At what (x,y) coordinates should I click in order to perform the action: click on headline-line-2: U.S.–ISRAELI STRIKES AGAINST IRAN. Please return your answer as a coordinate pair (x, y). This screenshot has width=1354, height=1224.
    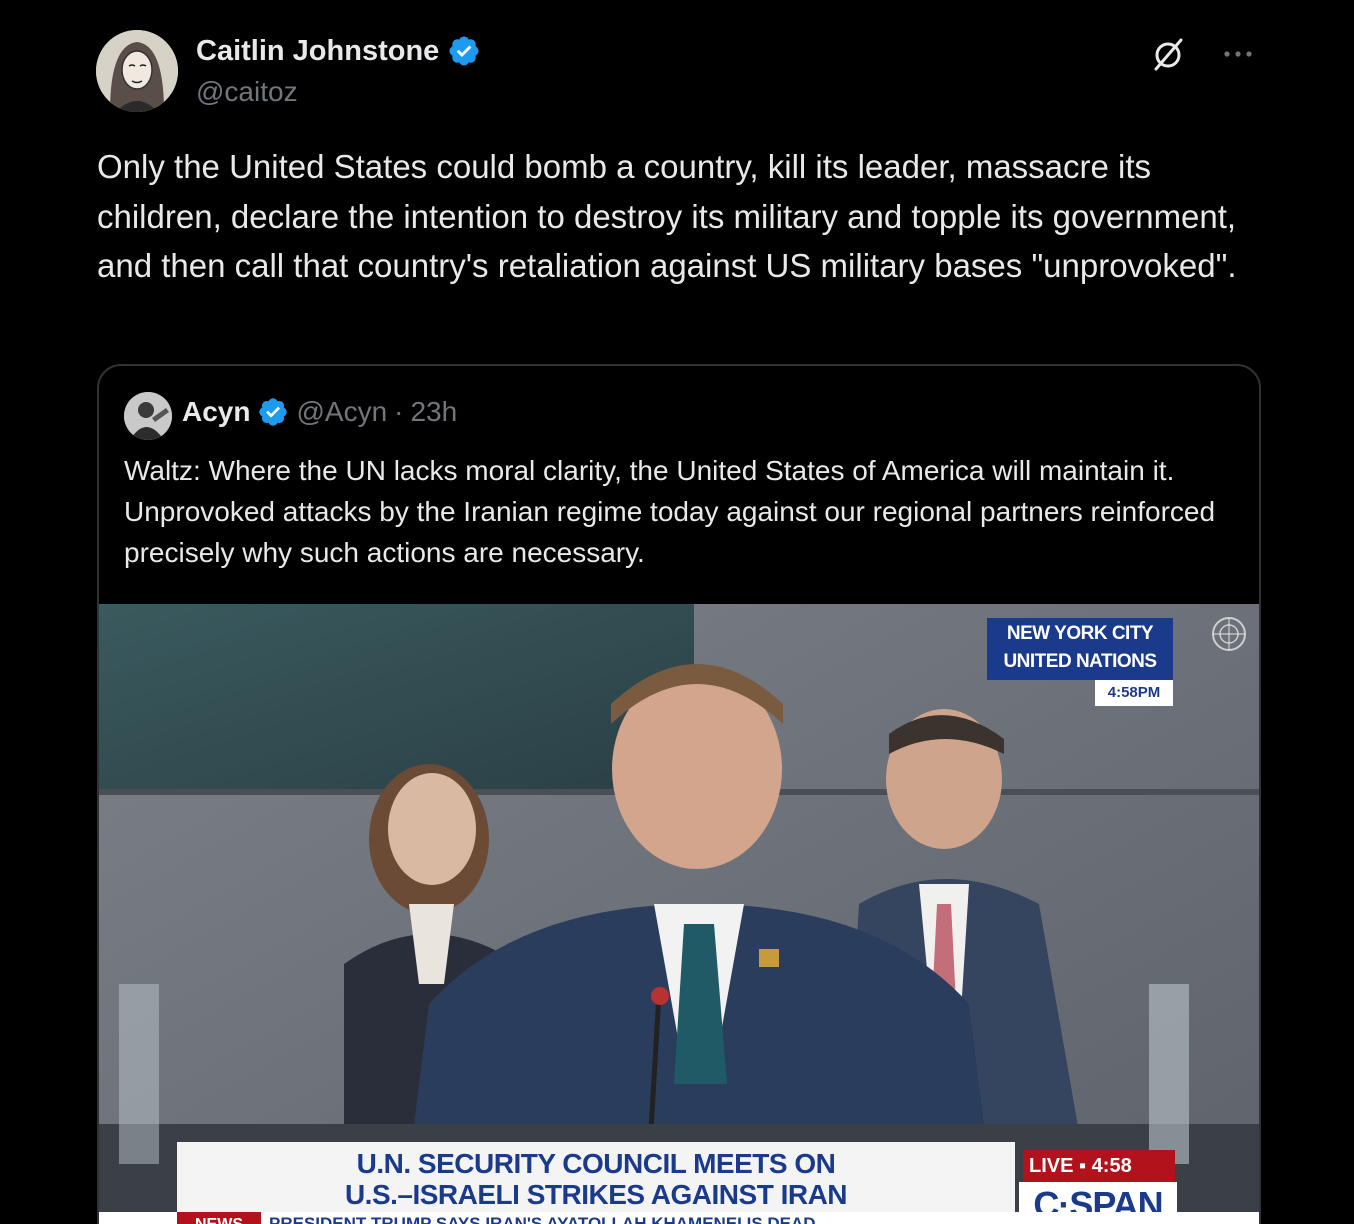
    Looking at the image, I should click on (596, 1194).